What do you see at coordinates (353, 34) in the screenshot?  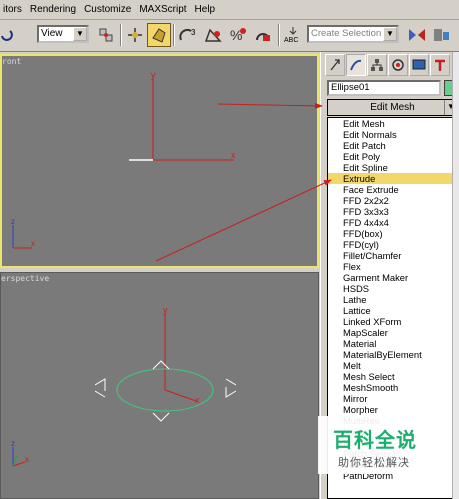 I see `named-selection-set-select: Create Selection Set ▼` at bounding box center [353, 34].